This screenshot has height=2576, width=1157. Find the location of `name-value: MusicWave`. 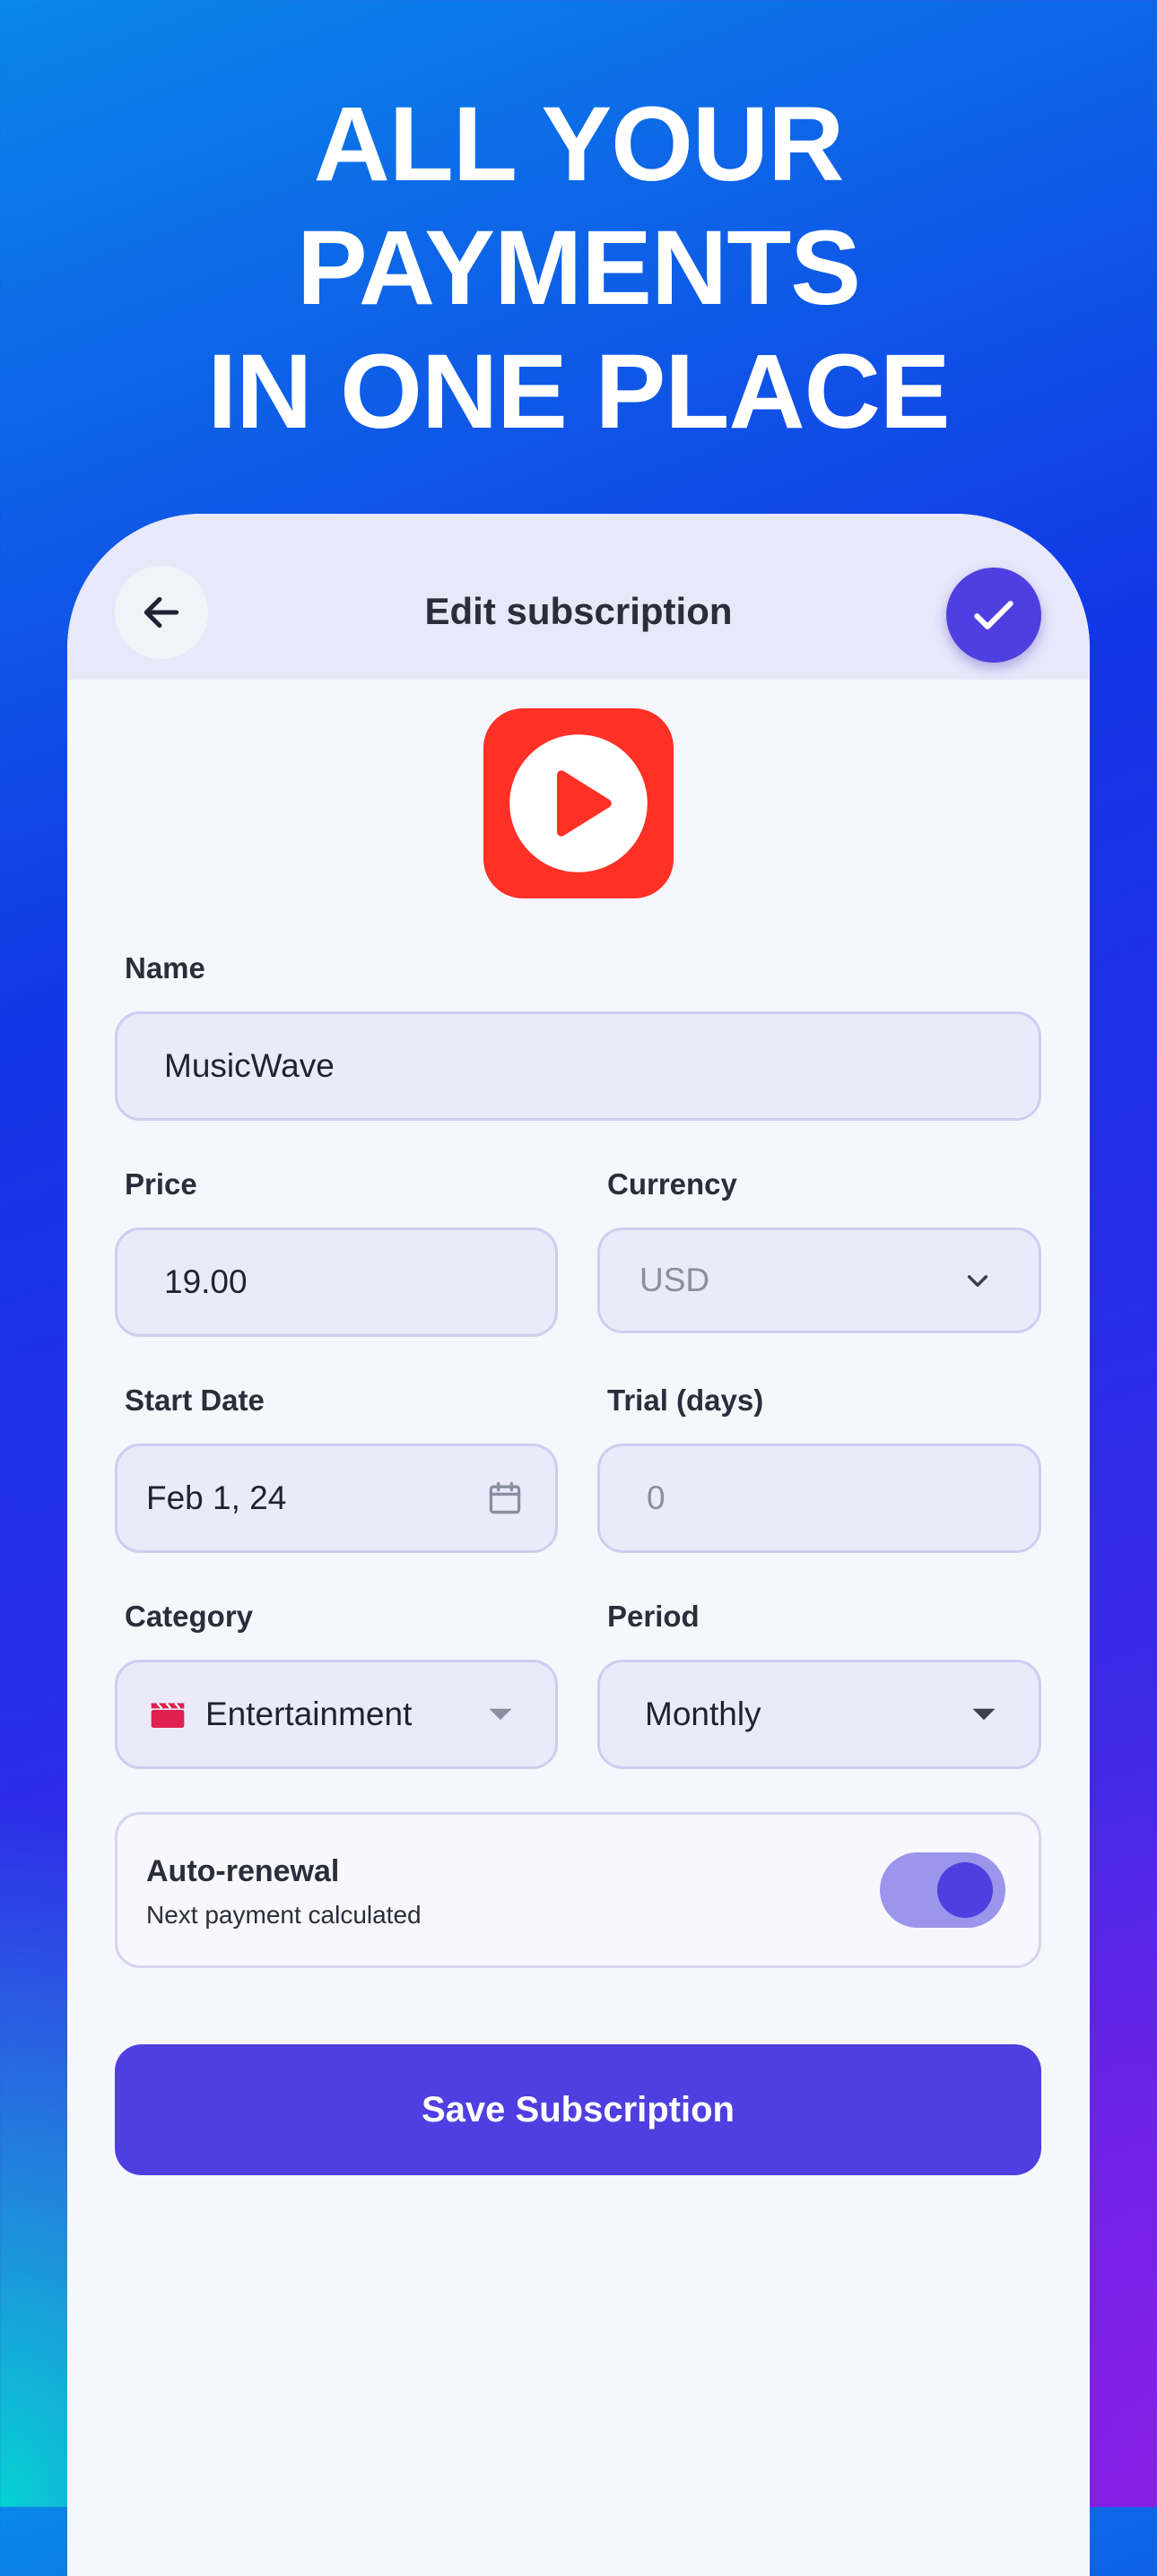

name-value: MusicWave is located at coordinates (249, 1065).